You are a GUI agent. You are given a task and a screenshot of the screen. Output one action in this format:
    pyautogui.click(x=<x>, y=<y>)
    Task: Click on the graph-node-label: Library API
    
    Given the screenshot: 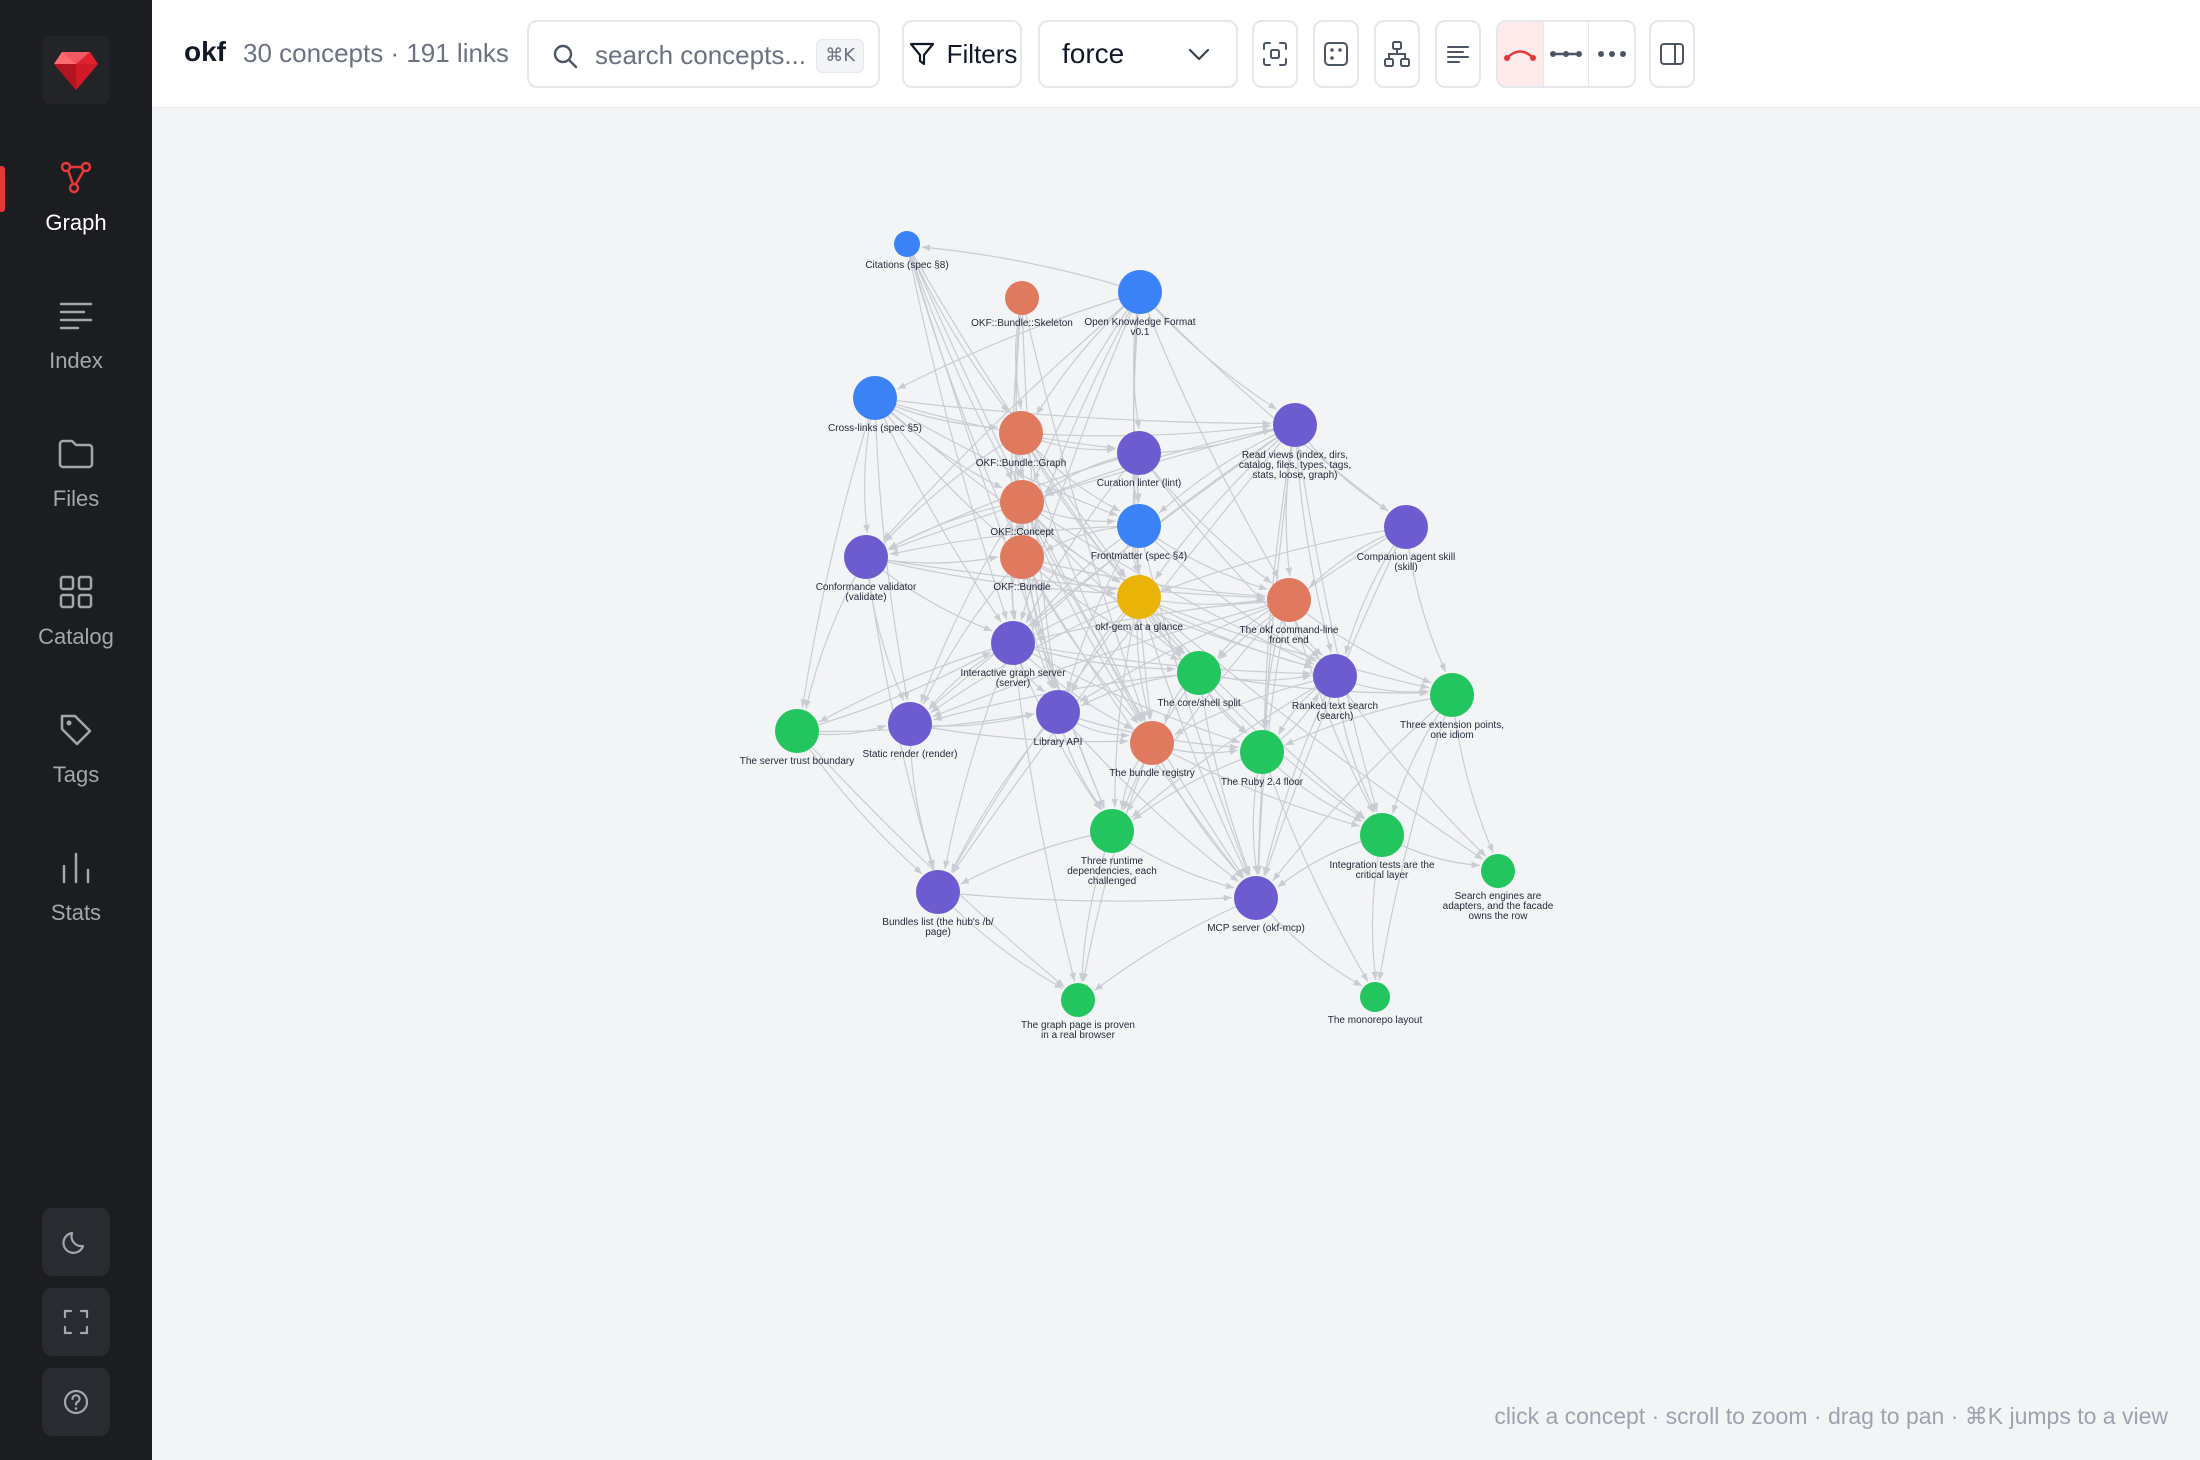 What is the action you would take?
    pyautogui.click(x=1058, y=742)
    